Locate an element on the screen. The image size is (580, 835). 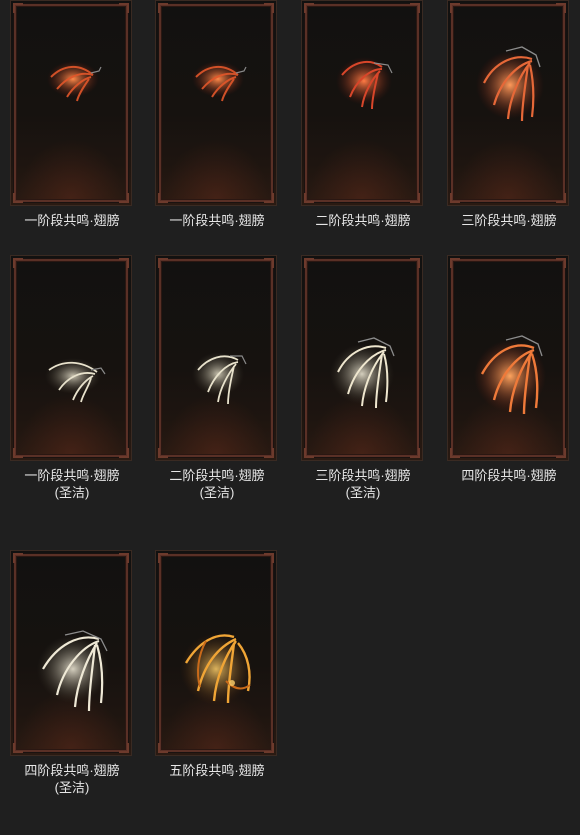
gallery-item: 一阶段共鸣·翅膀 (圣洁) is located at coordinates (72, 378).